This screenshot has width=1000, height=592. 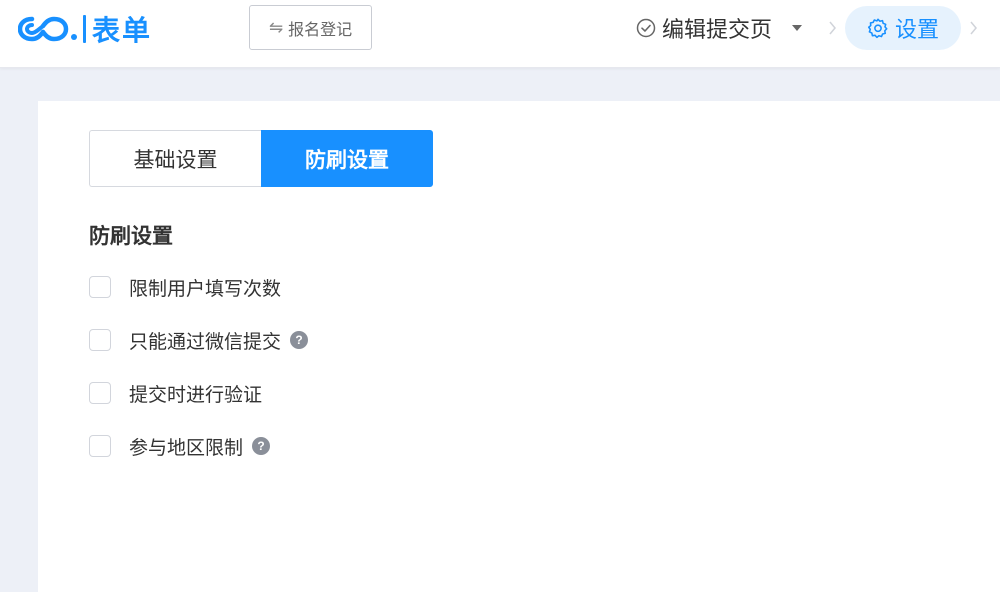 I want to click on option-label: 参与地区限制, so click(x=186, y=447).